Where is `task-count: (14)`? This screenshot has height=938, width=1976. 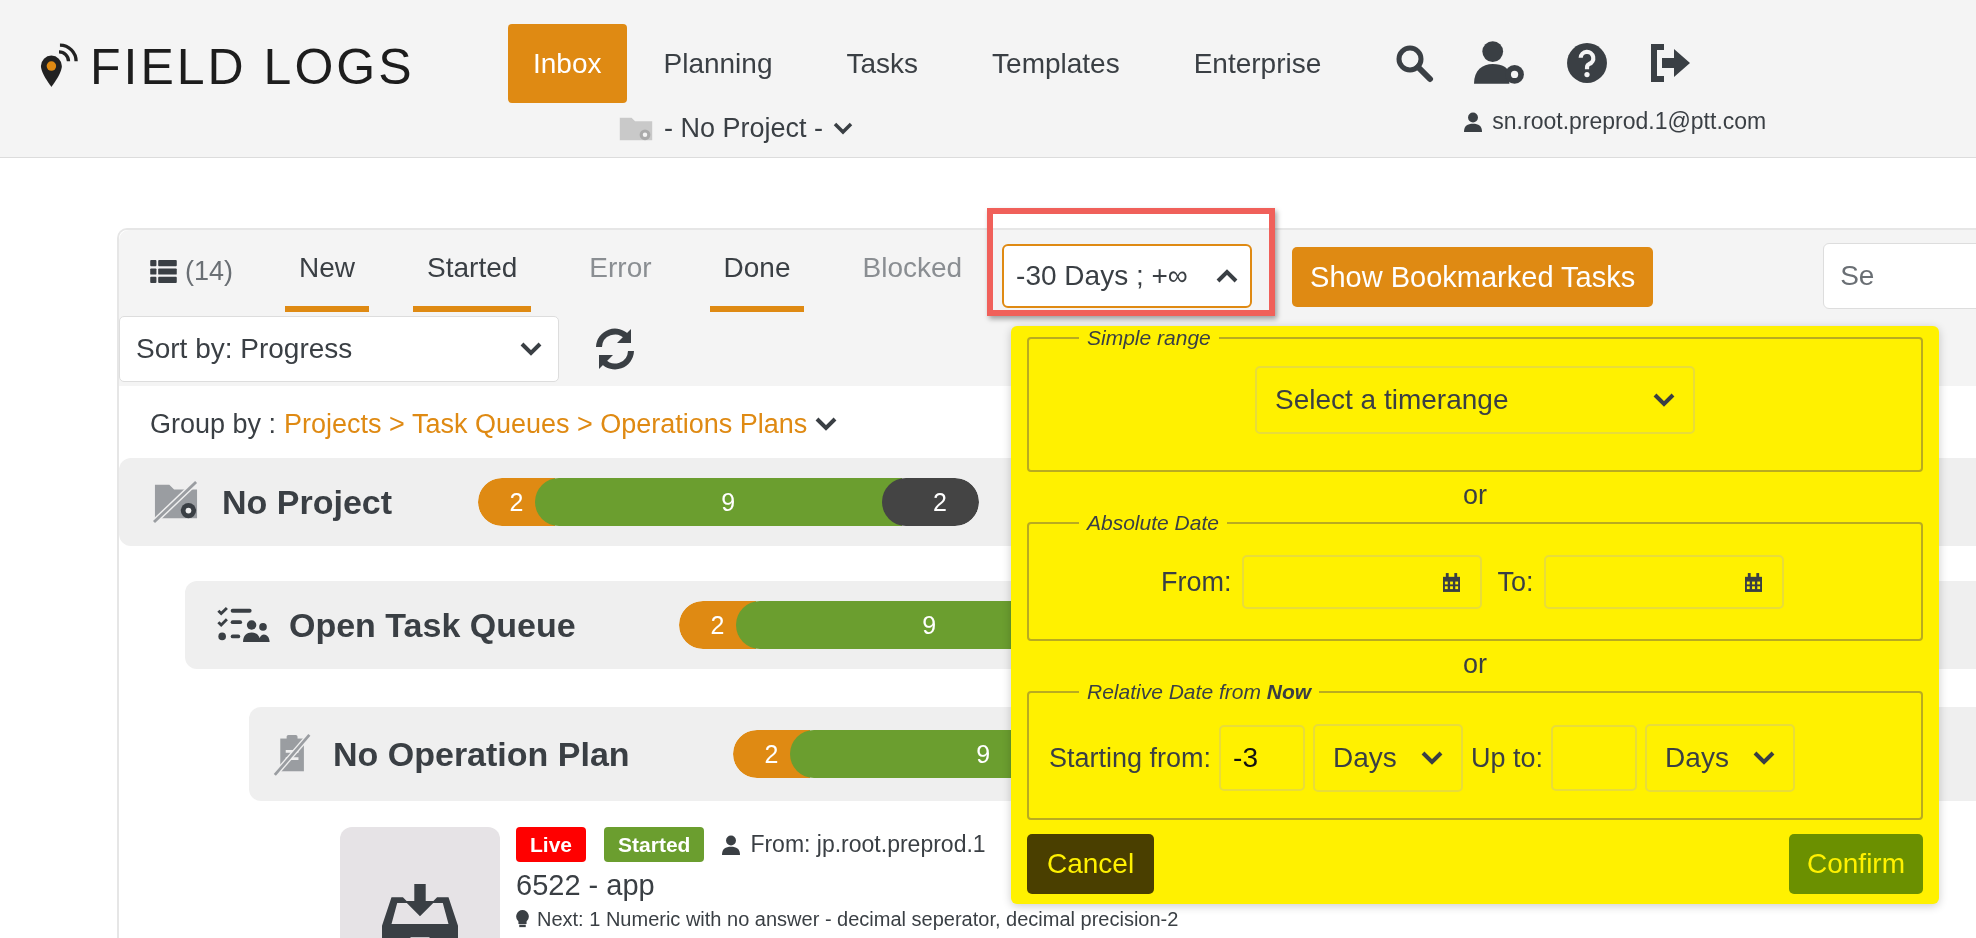
task-count: (14) is located at coordinates (209, 271).